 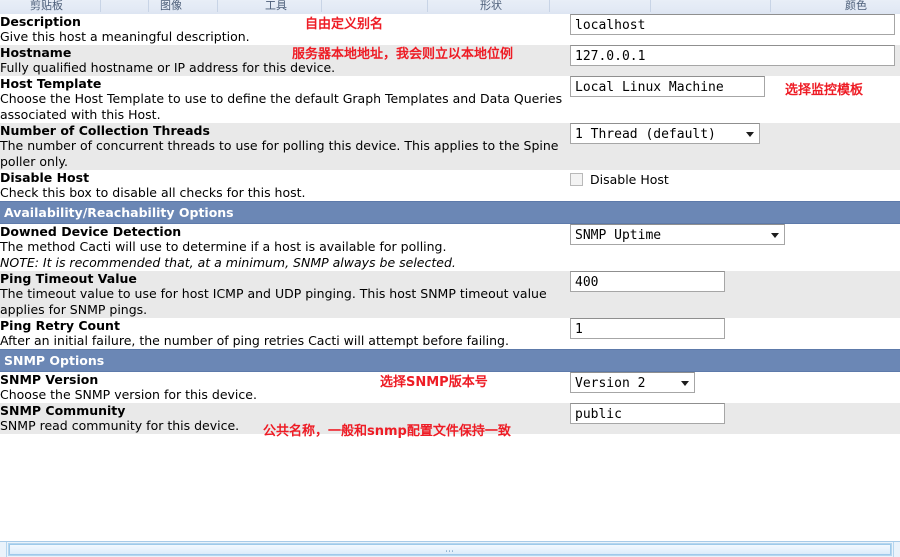 What do you see at coordinates (45, 177) in the screenshot?
I see `field-title-disable-host: Disable Host` at bounding box center [45, 177].